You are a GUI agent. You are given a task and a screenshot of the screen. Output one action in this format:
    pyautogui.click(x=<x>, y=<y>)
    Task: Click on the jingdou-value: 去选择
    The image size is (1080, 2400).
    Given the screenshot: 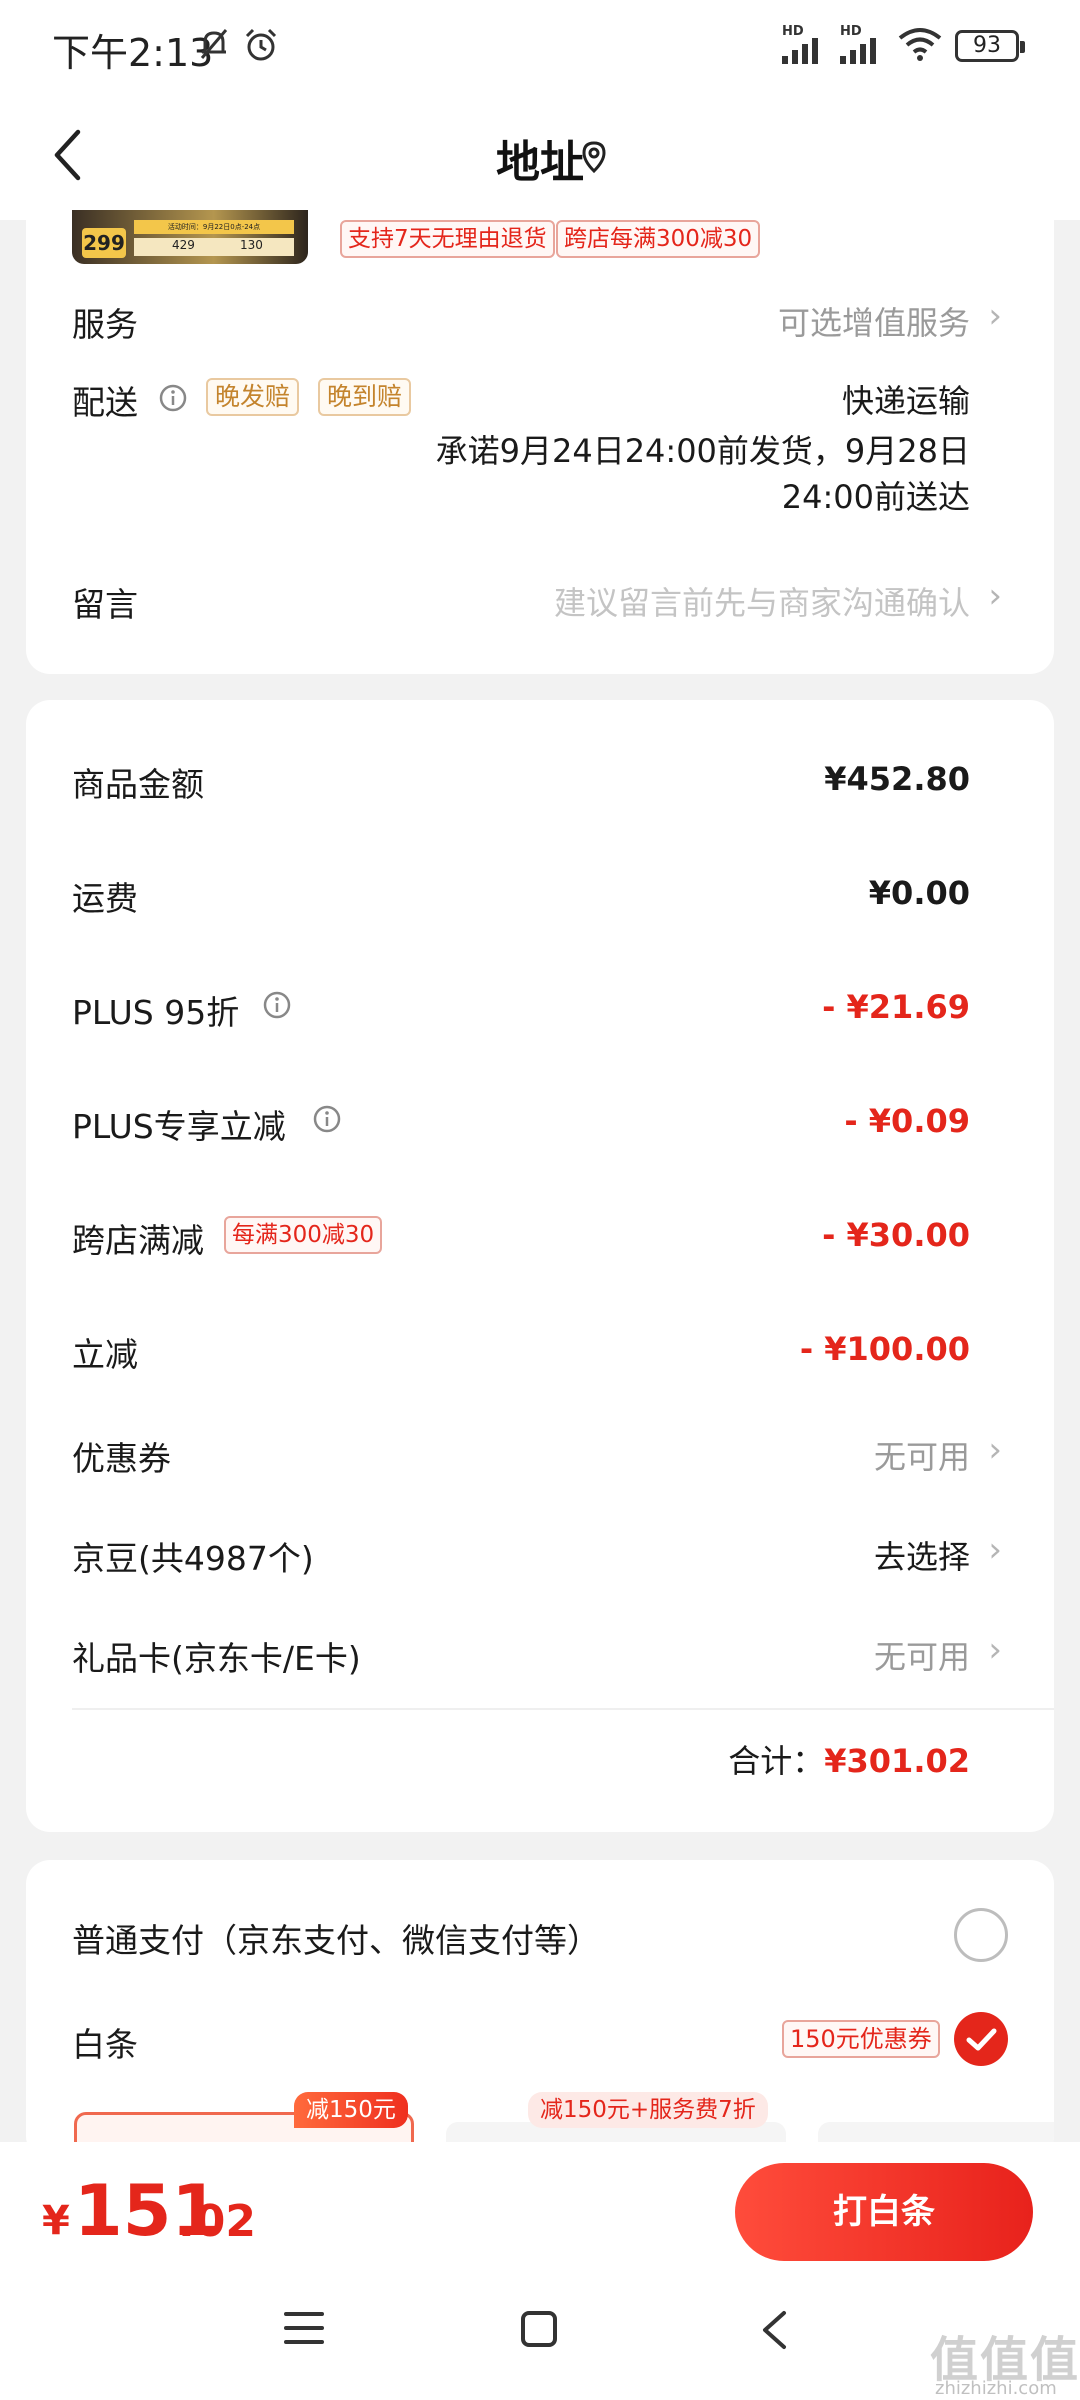 What is the action you would take?
    pyautogui.click(x=921, y=1557)
    